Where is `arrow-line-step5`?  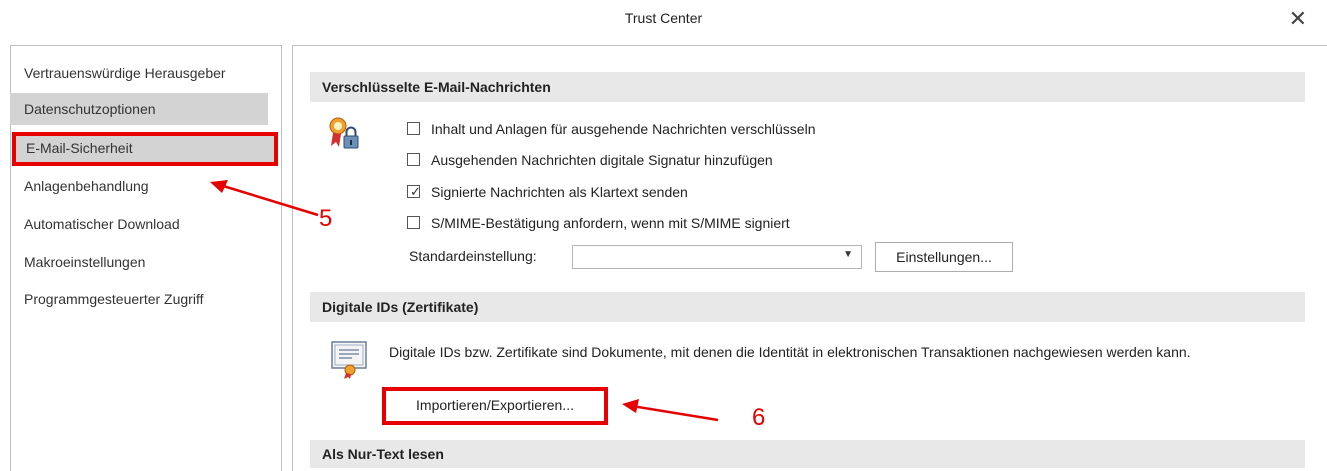 arrow-line-step5 is located at coordinates (269, 200).